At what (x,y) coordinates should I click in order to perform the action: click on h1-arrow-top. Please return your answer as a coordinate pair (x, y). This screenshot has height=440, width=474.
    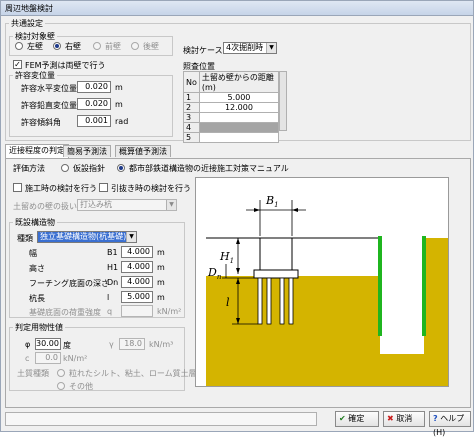
    Looking at the image, I should click on (238, 241).